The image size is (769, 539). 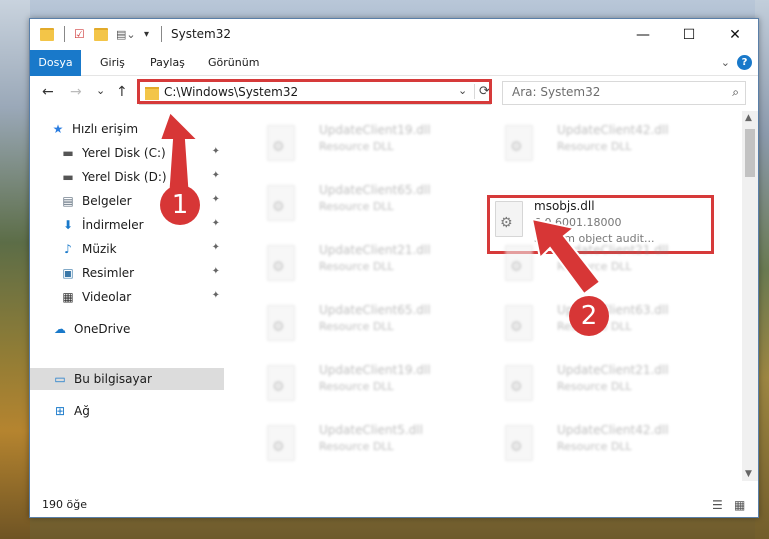 I want to click on step-badge-2: 2, so click(x=589, y=316).